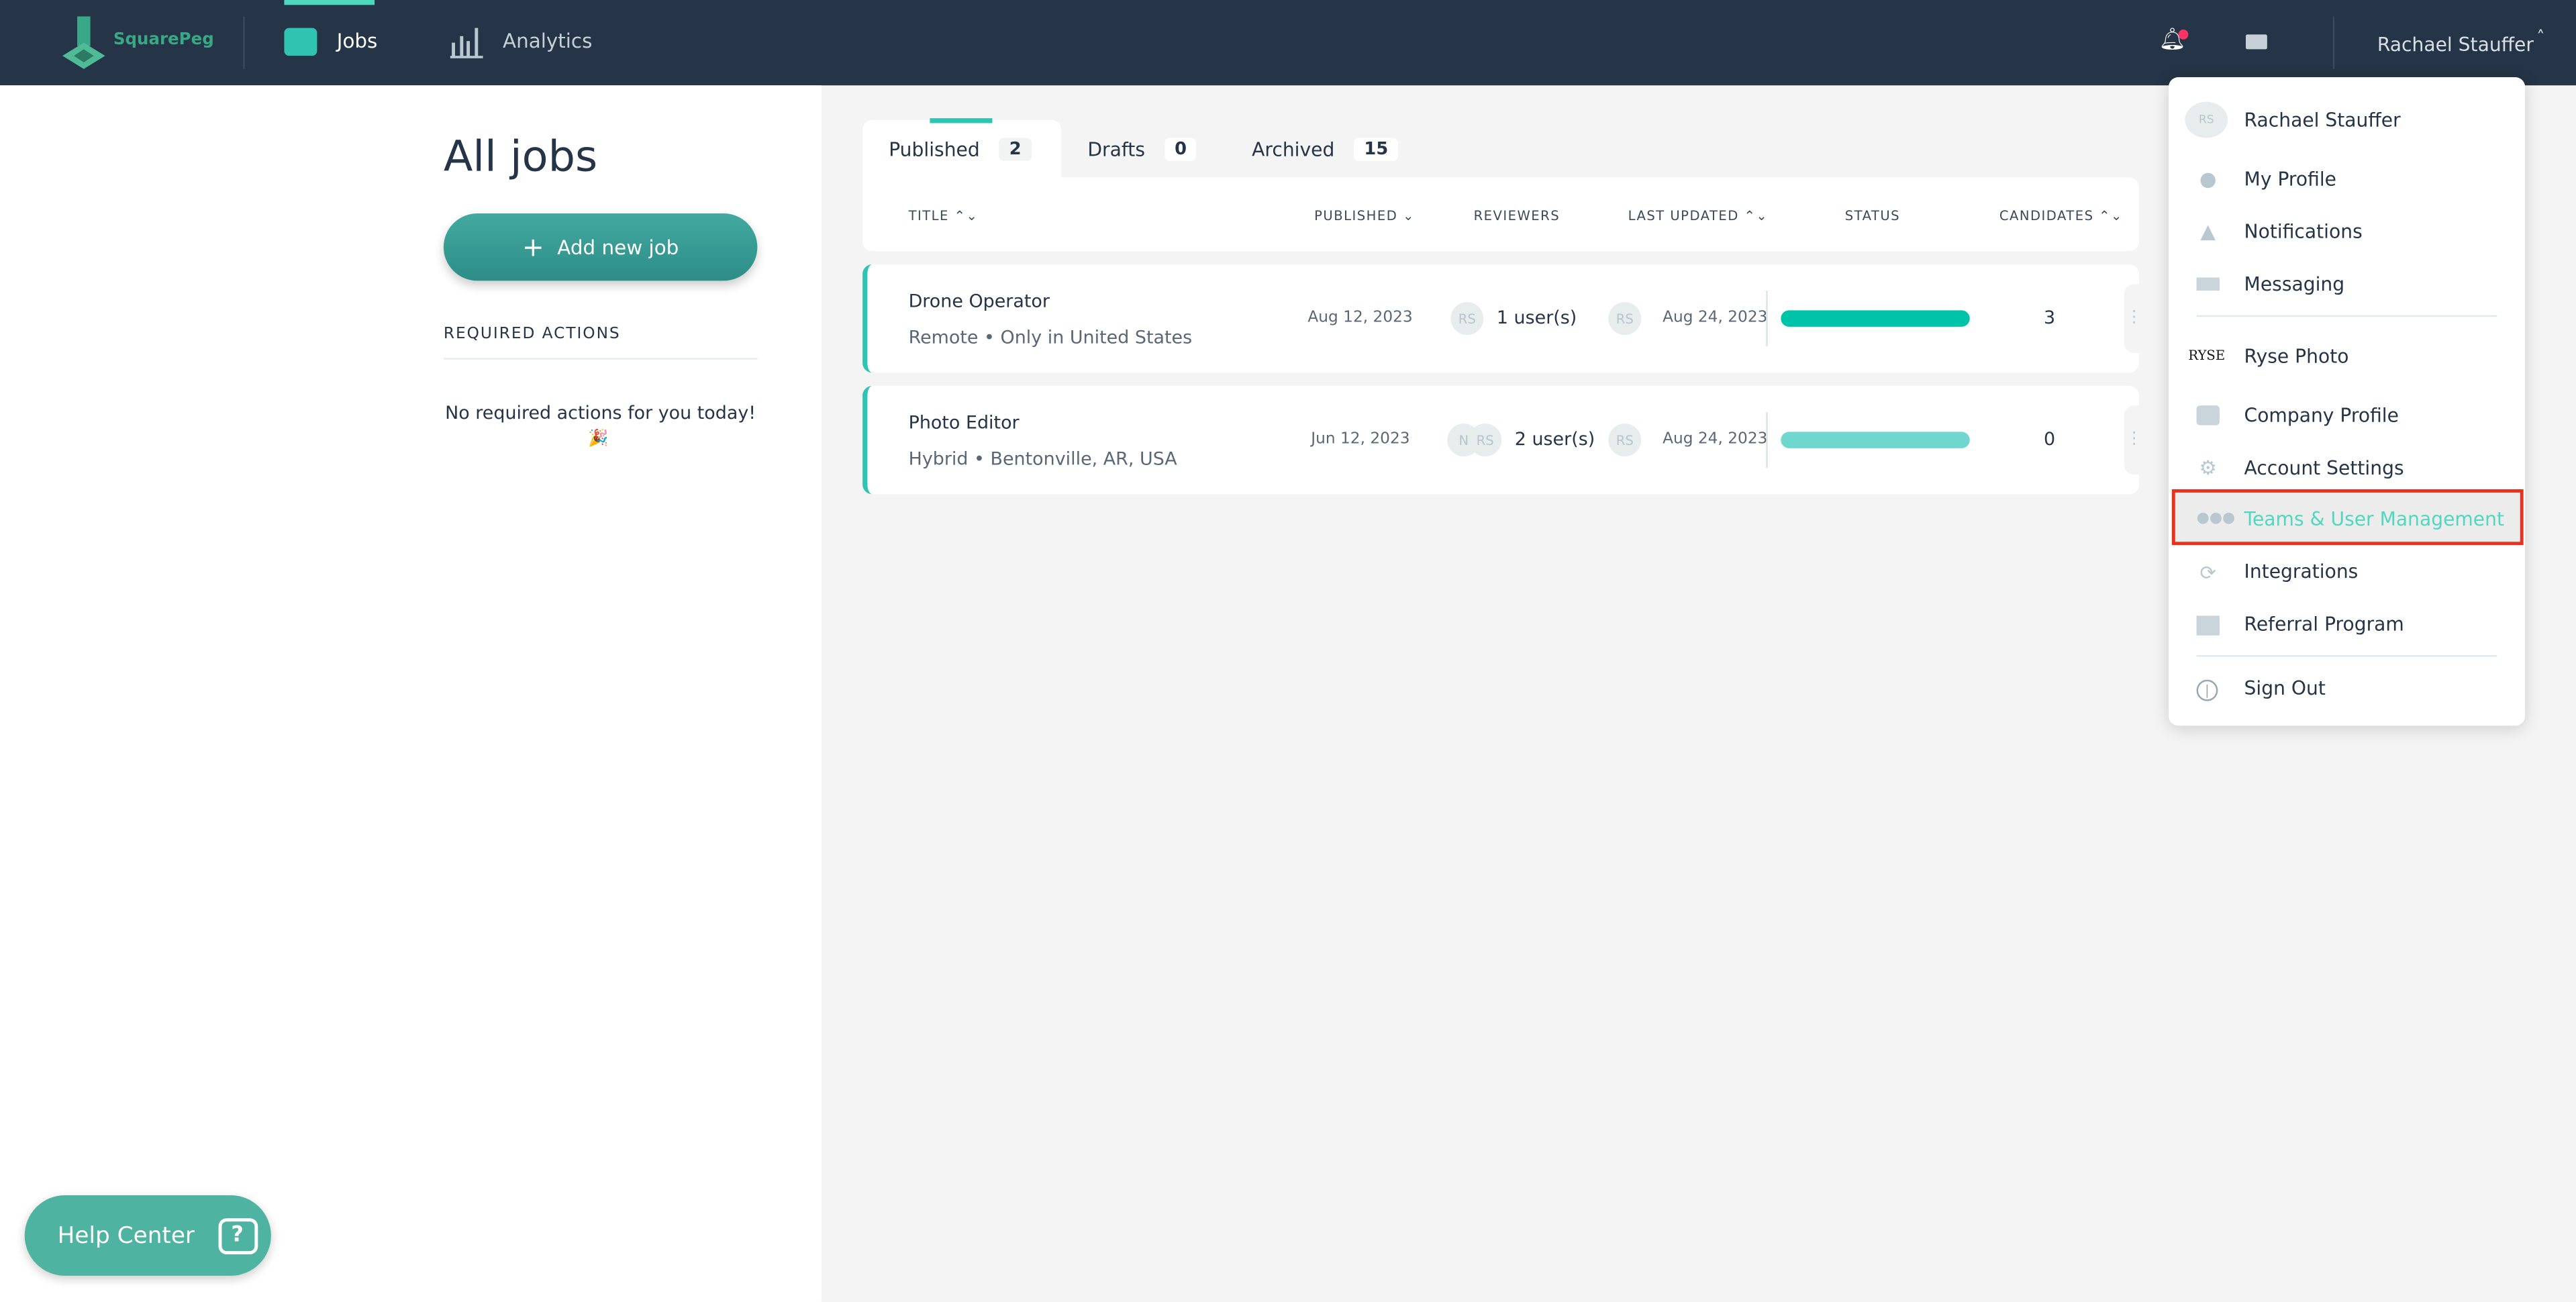 The width and height of the screenshot is (2576, 1302). What do you see at coordinates (961, 120) in the screenshot?
I see `active-tab-indicator` at bounding box center [961, 120].